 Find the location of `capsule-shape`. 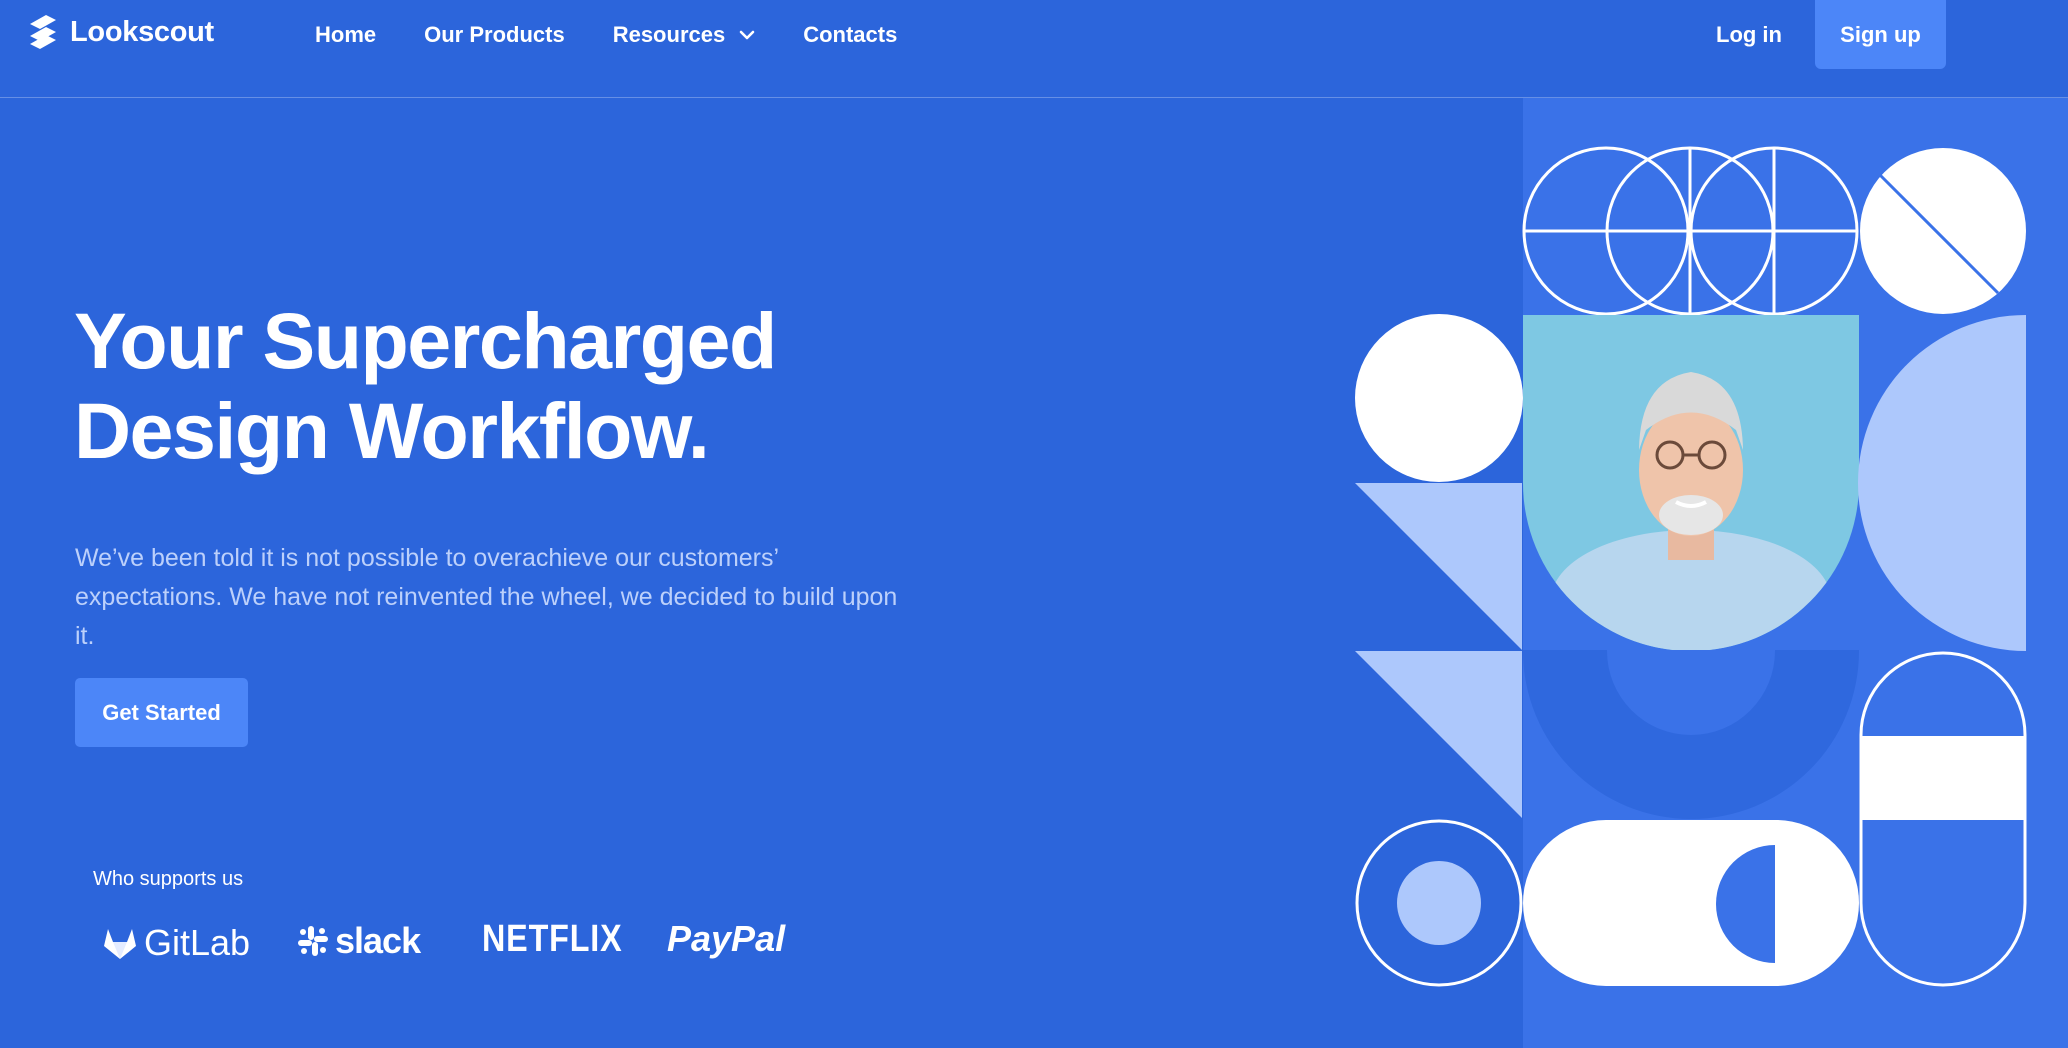

capsule-shape is located at coordinates (1691, 903).